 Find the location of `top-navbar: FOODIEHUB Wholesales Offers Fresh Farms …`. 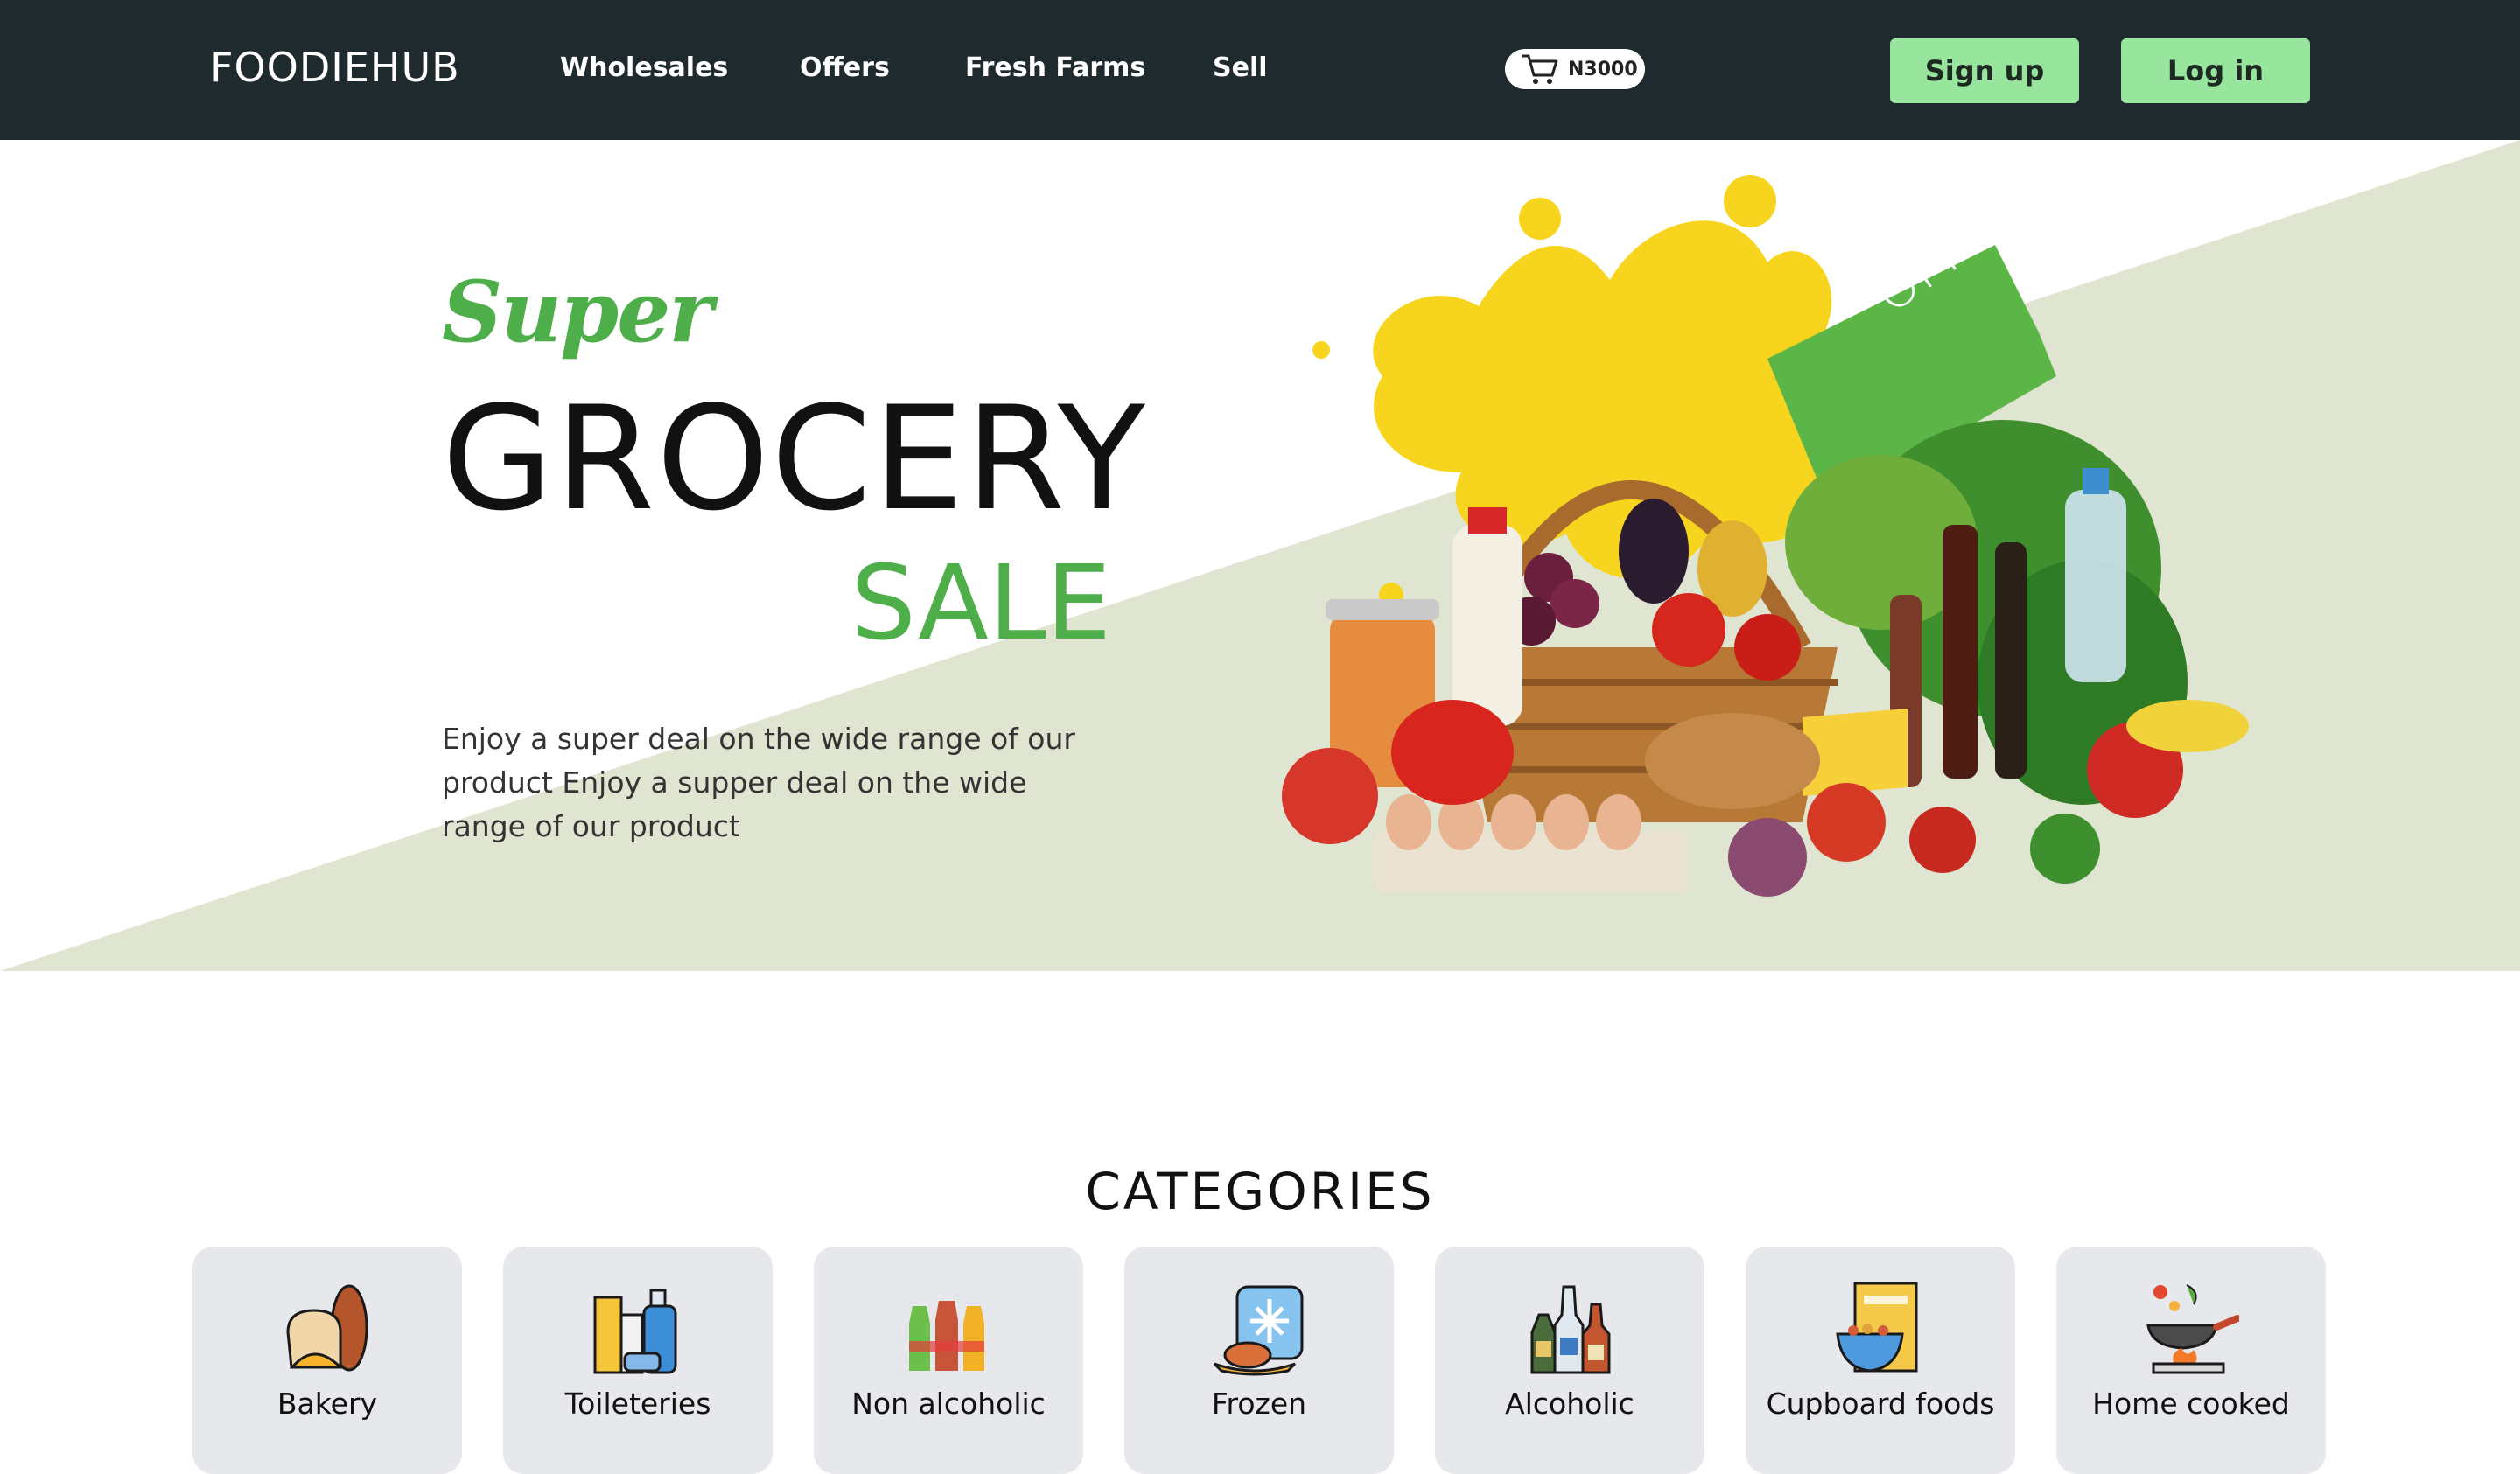

top-navbar: FOODIEHUB Wholesales Offers Fresh Farms … is located at coordinates (1260, 70).